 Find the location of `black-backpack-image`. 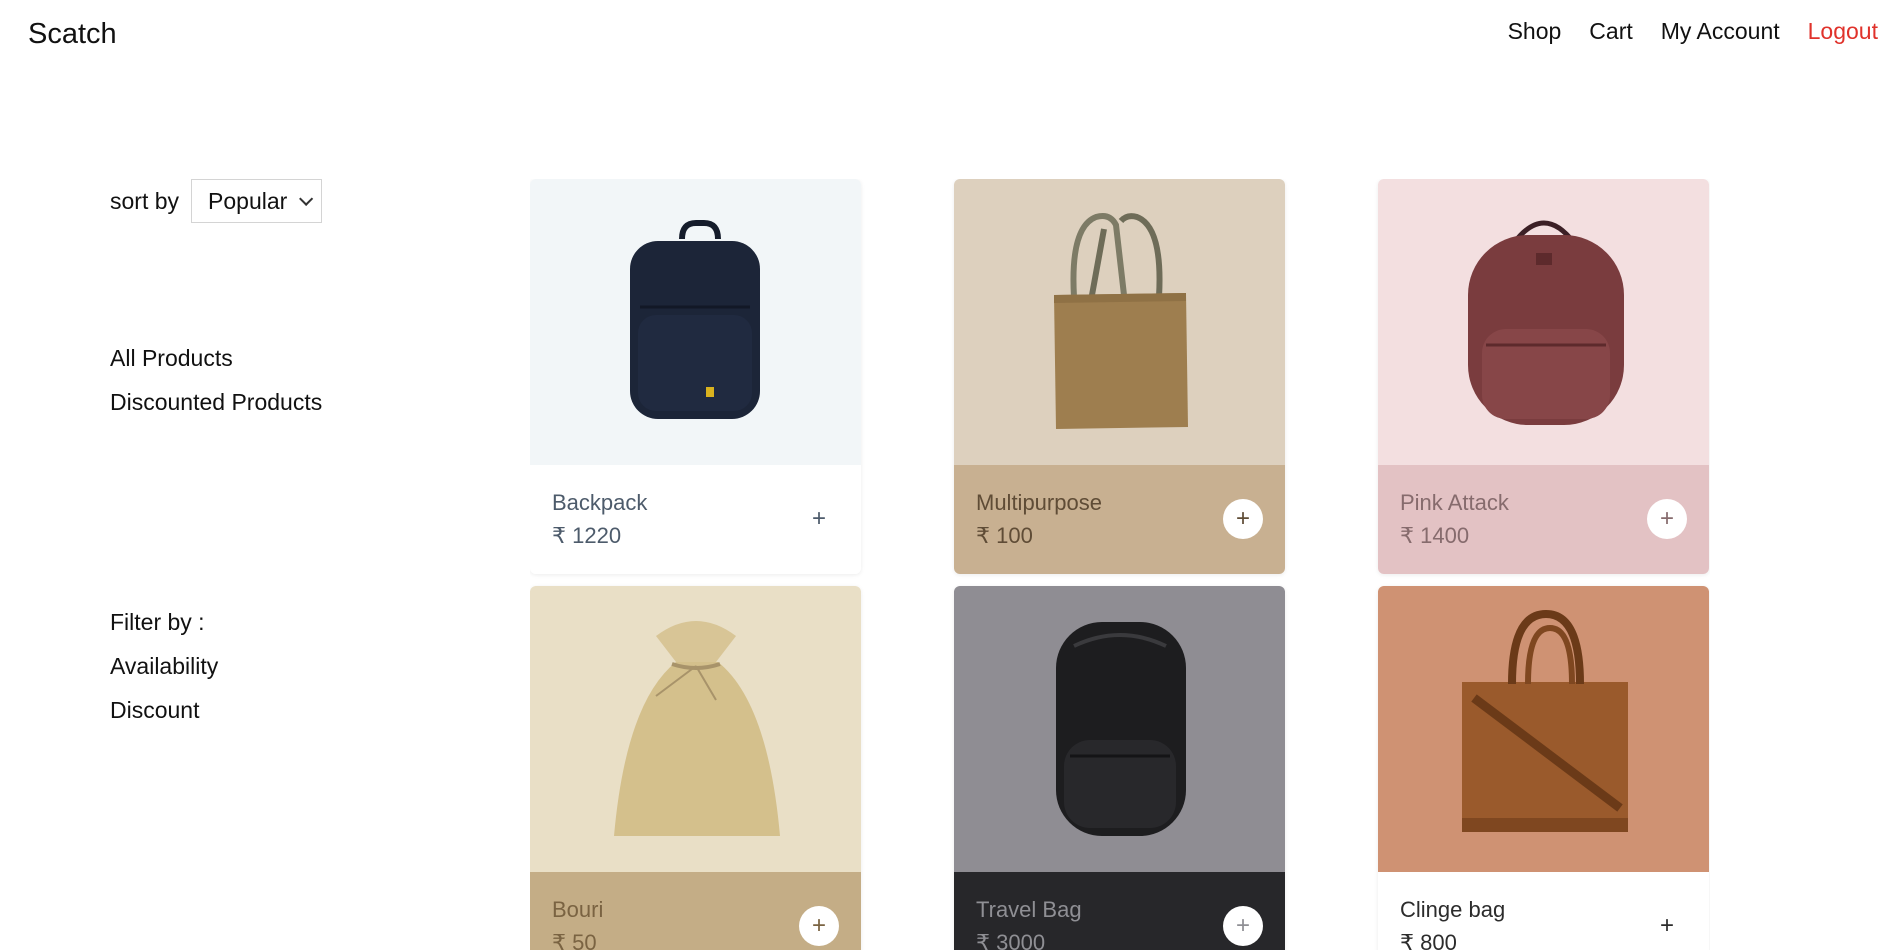

black-backpack-image is located at coordinates (1121, 729).